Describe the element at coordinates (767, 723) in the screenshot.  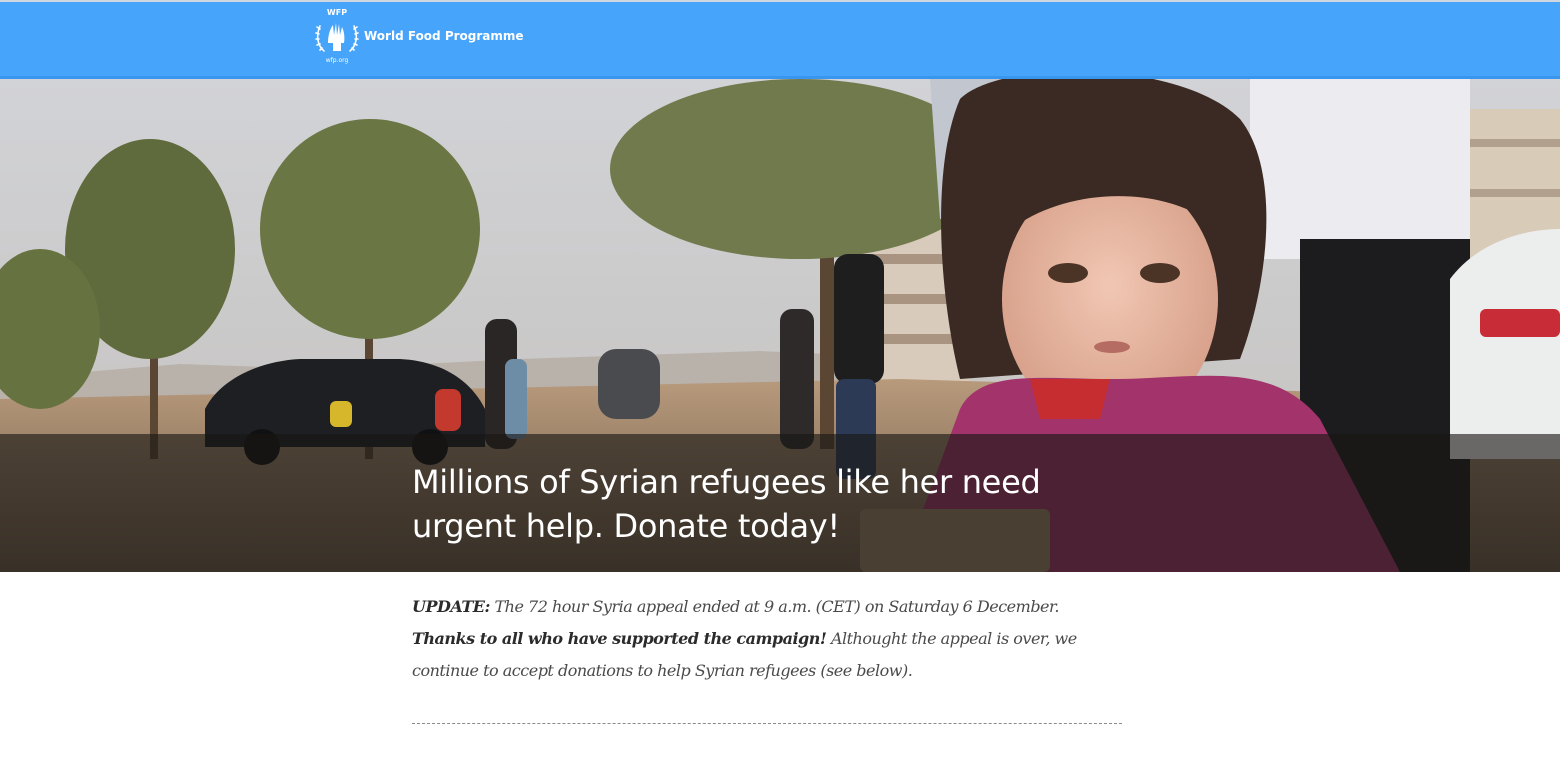
I see `dashed-divider` at that location.